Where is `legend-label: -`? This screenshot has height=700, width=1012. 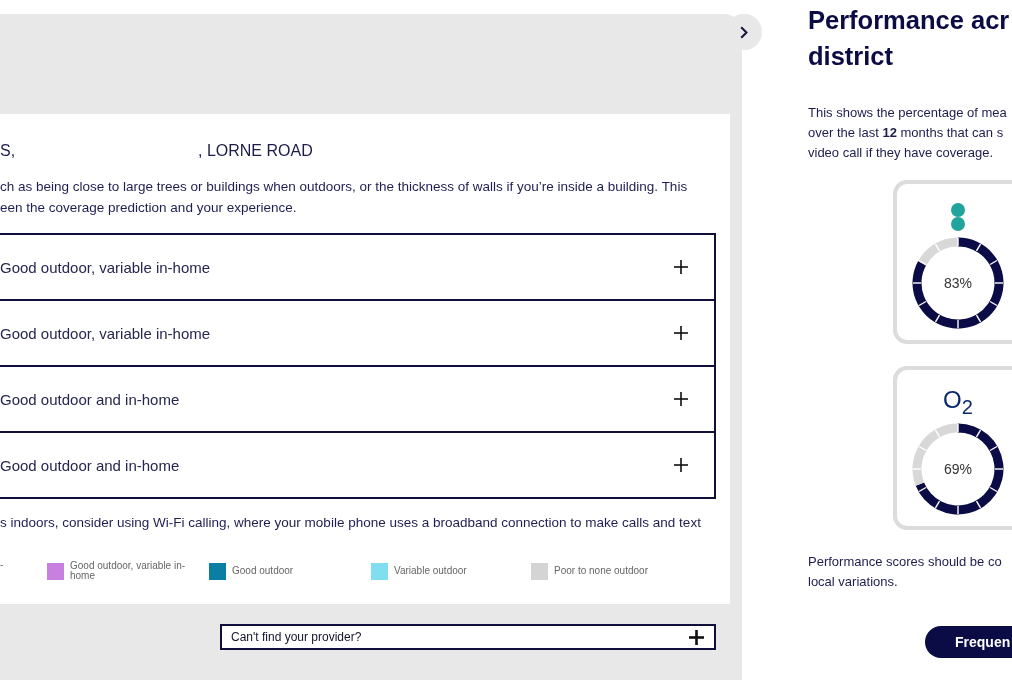 legend-label: - is located at coordinates (2, 565).